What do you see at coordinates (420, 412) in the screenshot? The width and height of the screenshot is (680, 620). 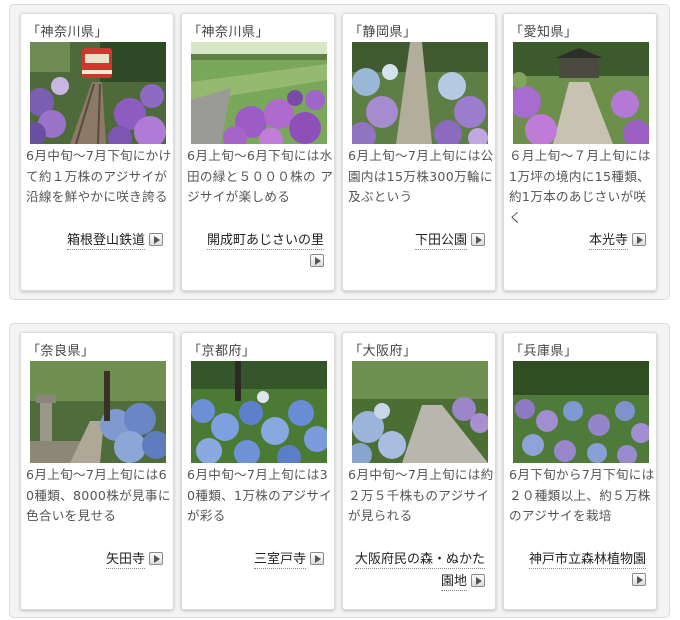 I see `forest-road-hydrangea-photo` at bounding box center [420, 412].